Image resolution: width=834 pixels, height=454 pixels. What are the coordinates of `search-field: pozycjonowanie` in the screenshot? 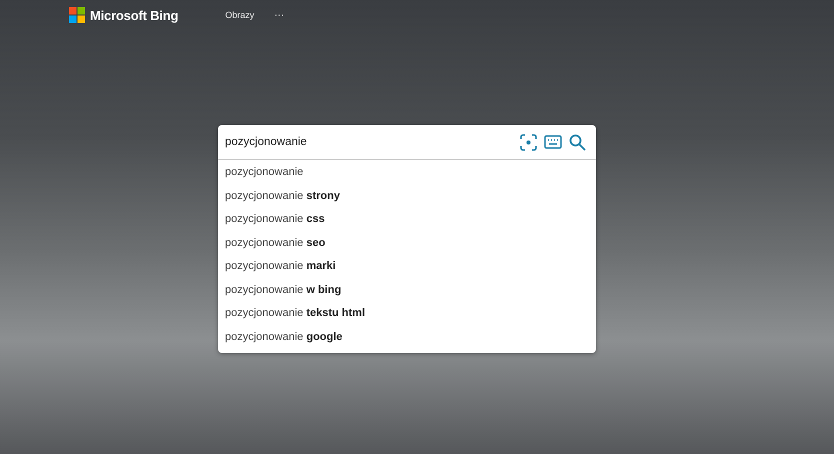 It's located at (368, 142).